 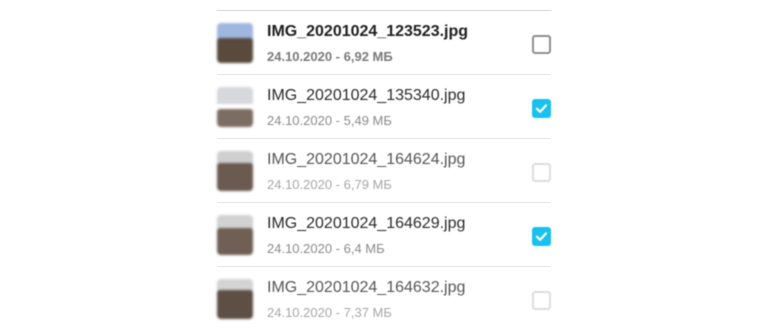 What do you see at coordinates (366, 223) in the screenshot?
I see `file-name: IMG_20201024_164629.jpg` at bounding box center [366, 223].